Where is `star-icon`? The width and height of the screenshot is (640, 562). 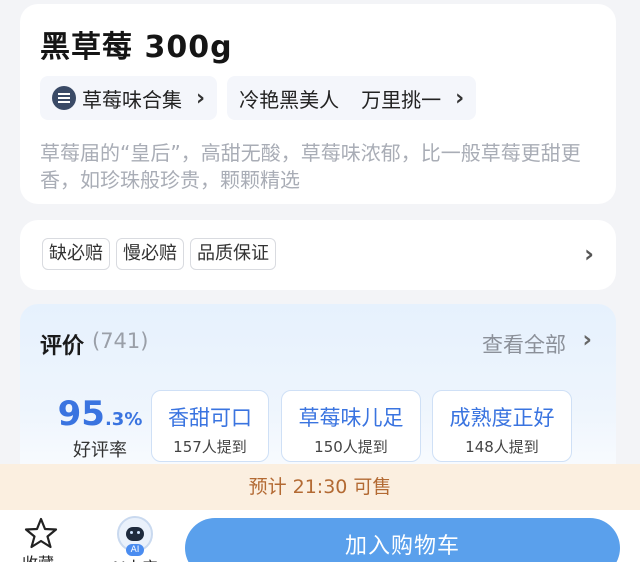
star-icon is located at coordinates (41, 533).